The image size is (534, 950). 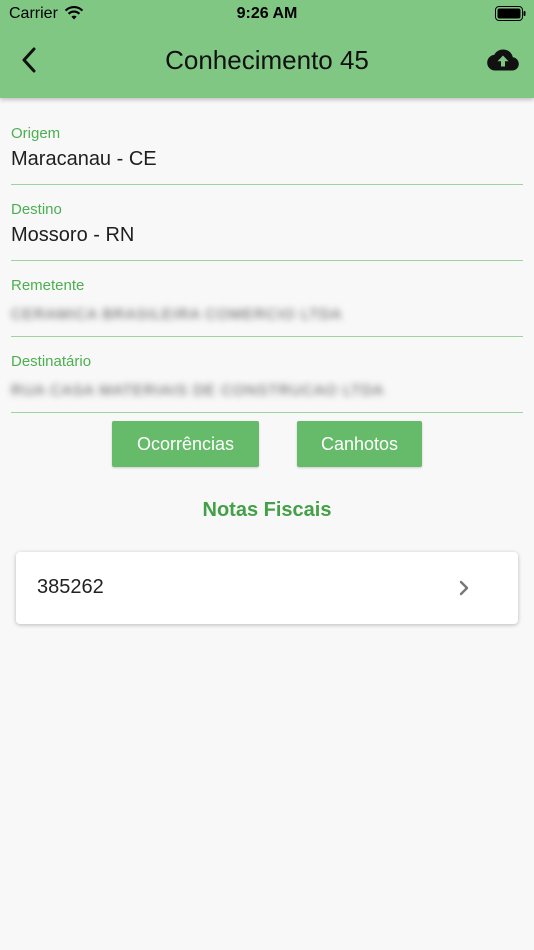 What do you see at coordinates (267, 588) in the screenshot?
I see `nota-fiscal-item: 385262` at bounding box center [267, 588].